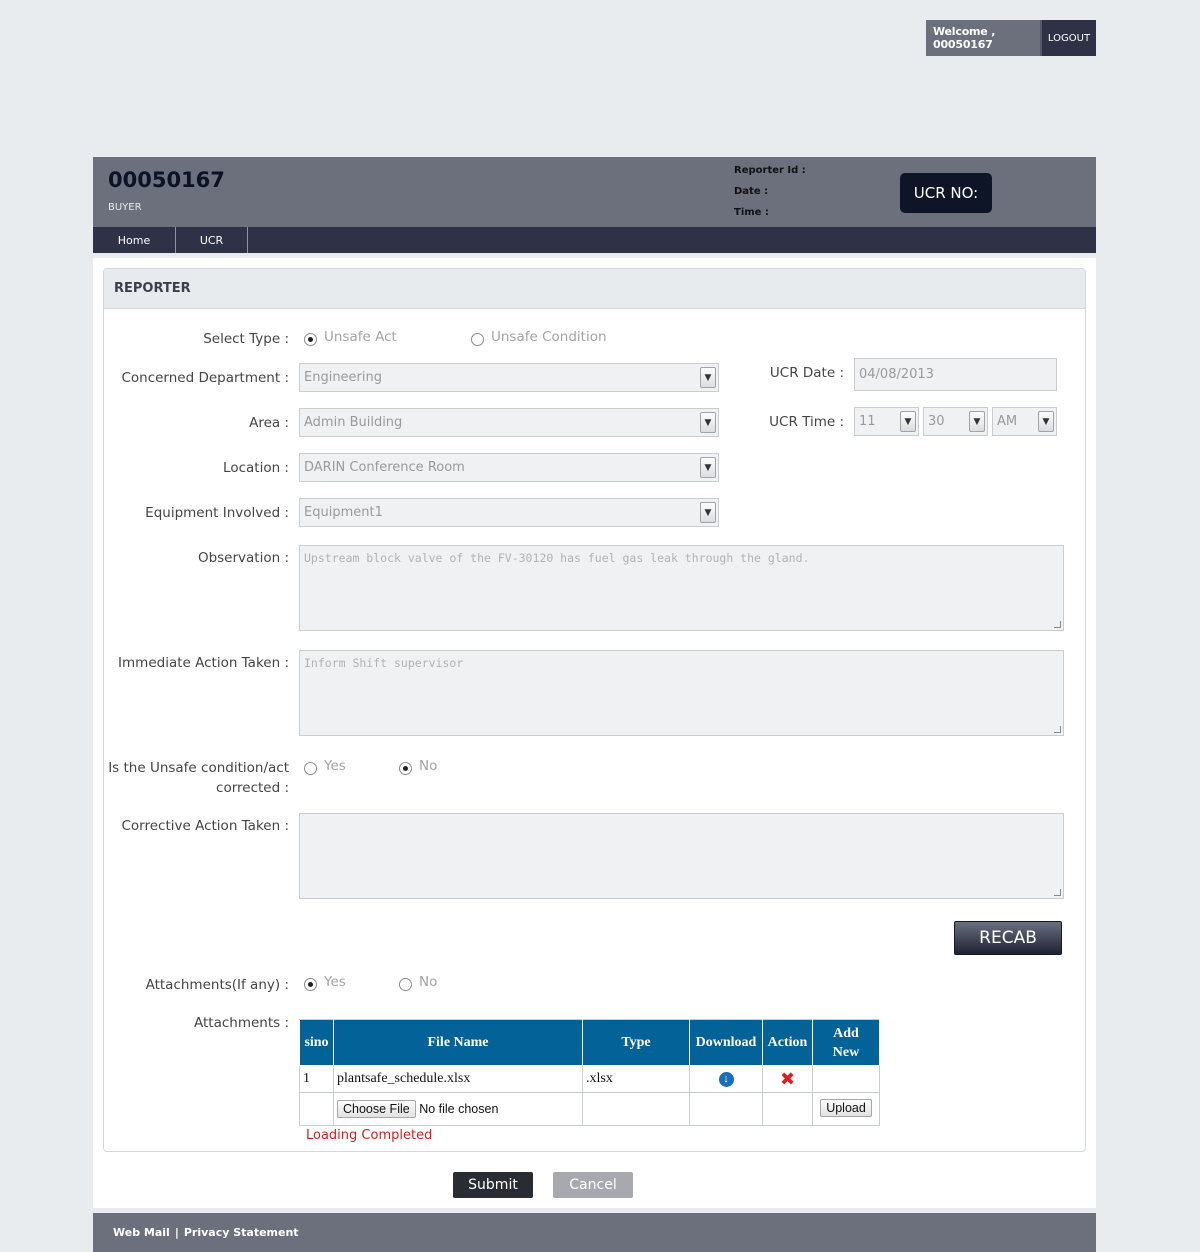 The image size is (1200, 1252). Describe the element at coordinates (726, 1042) in the screenshot. I see `col-download: Download` at that location.